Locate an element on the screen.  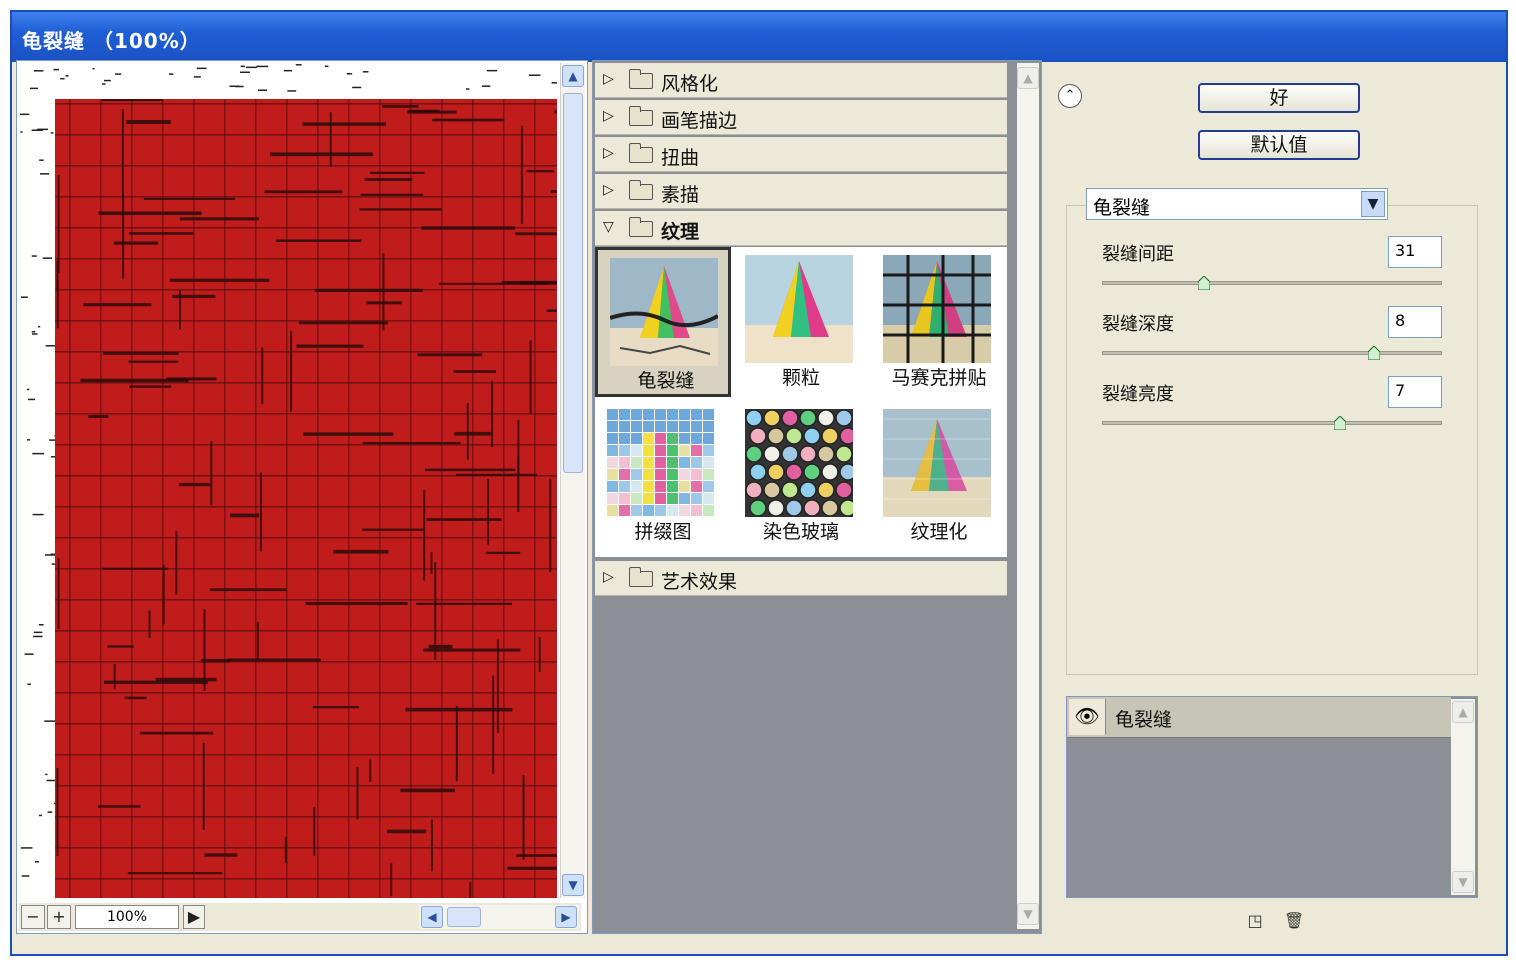
effect-layer-row: 👁 龟裂缝 is located at coordinates (1259, 717).